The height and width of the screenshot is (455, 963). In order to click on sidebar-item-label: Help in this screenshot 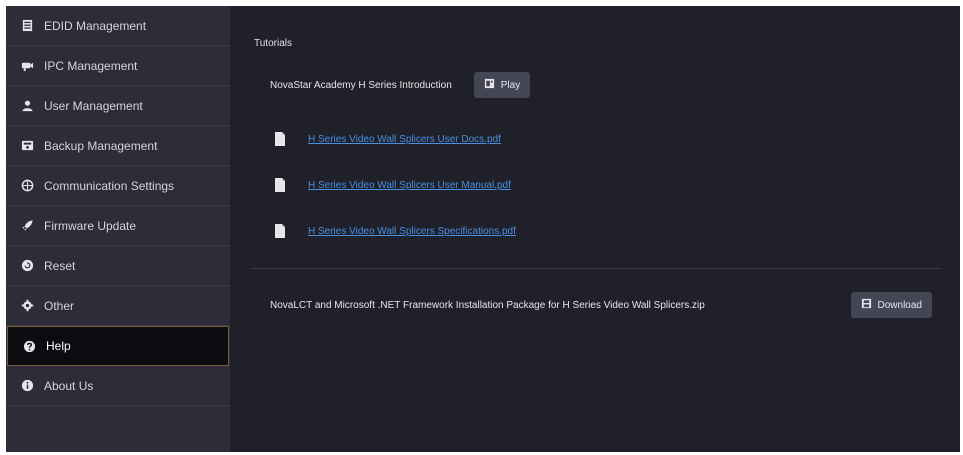, I will do `click(58, 346)`.